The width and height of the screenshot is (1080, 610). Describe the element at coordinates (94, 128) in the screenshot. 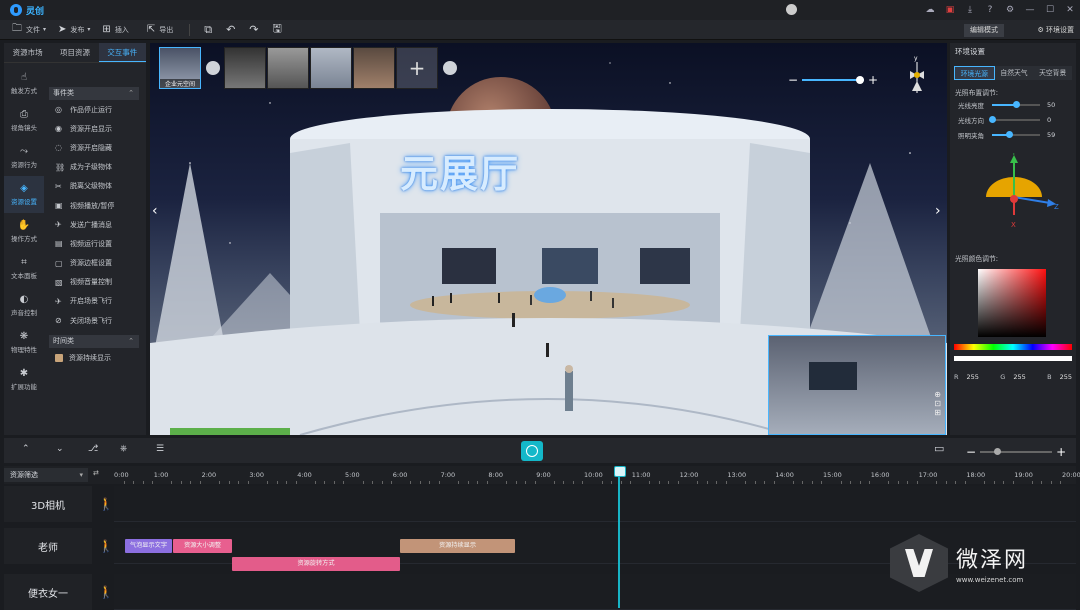

I see `list-item: ◉ 资源开启显示` at that location.